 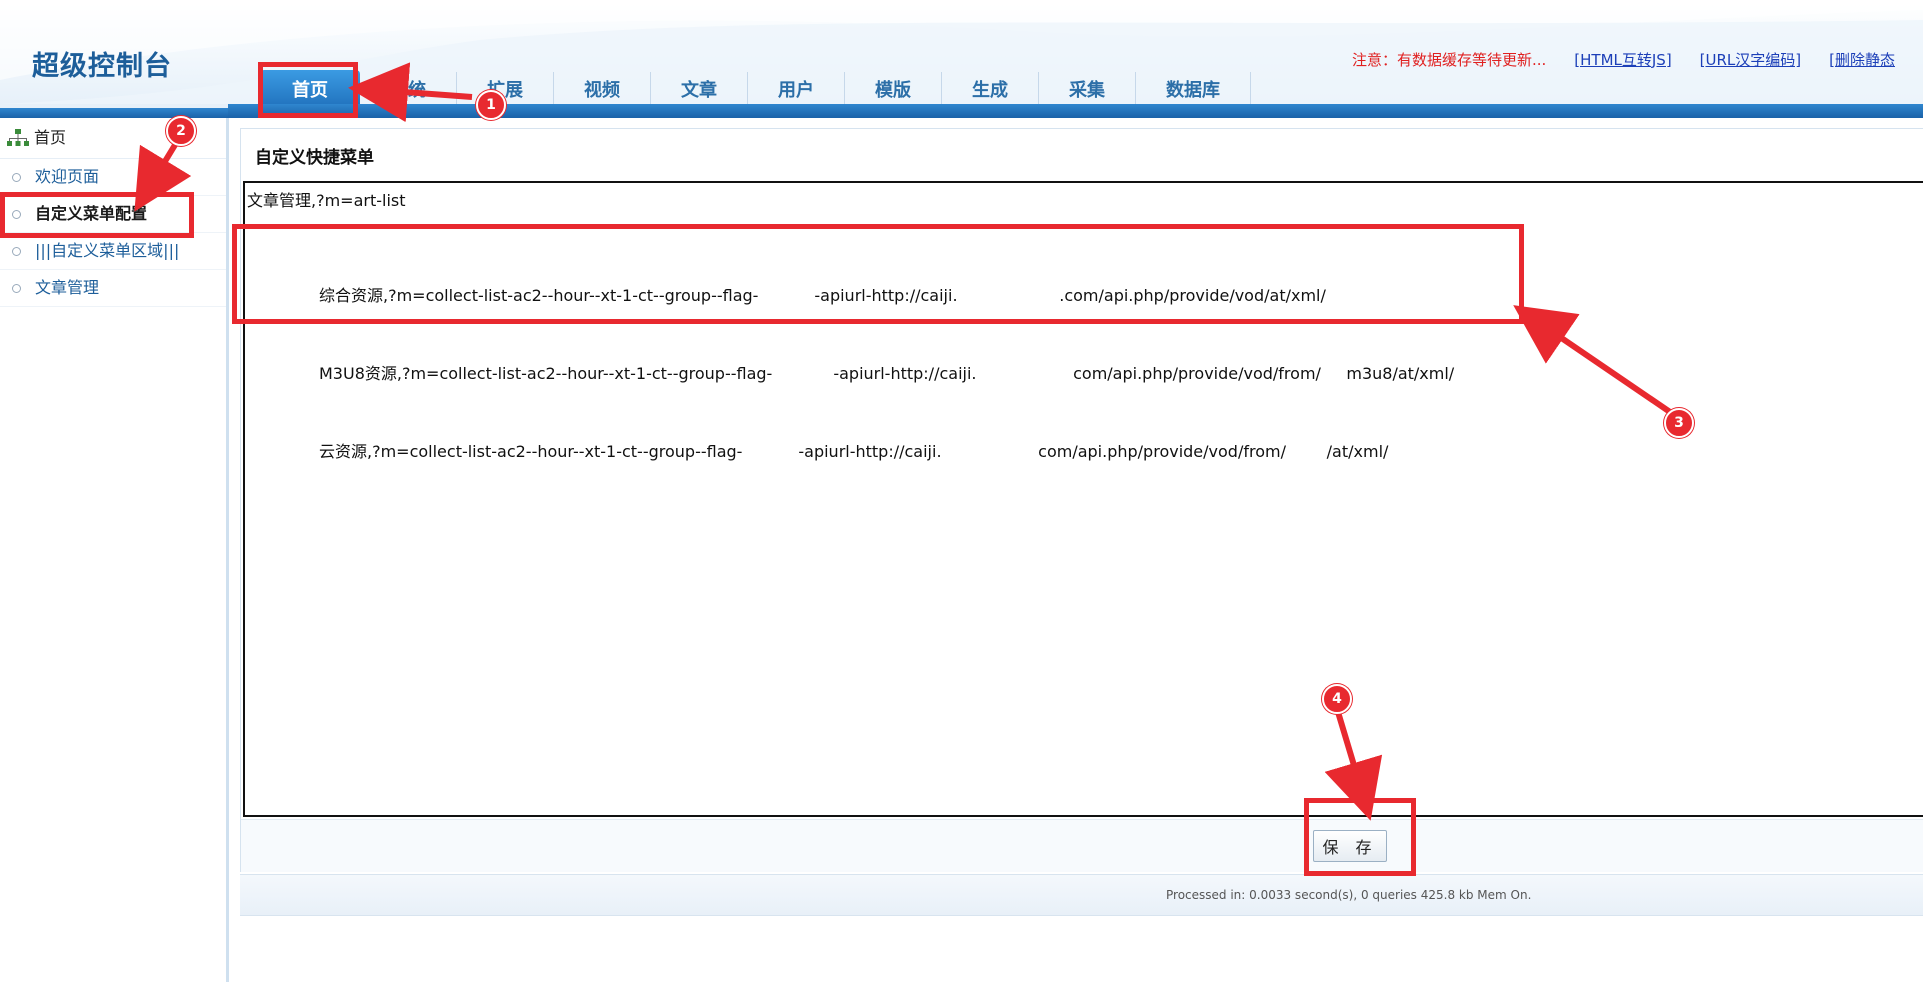 What do you see at coordinates (50, 137) in the screenshot?
I see `sidebar-title: 首页` at bounding box center [50, 137].